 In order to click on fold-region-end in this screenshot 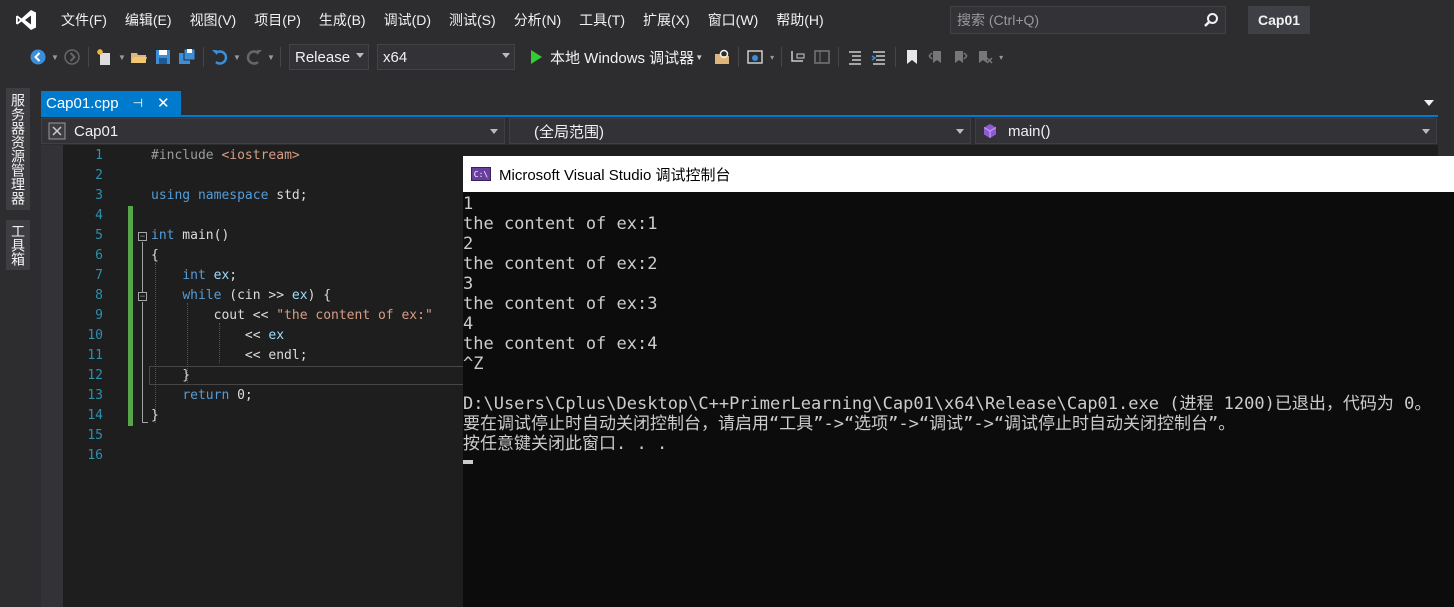, I will do `click(145, 422)`.